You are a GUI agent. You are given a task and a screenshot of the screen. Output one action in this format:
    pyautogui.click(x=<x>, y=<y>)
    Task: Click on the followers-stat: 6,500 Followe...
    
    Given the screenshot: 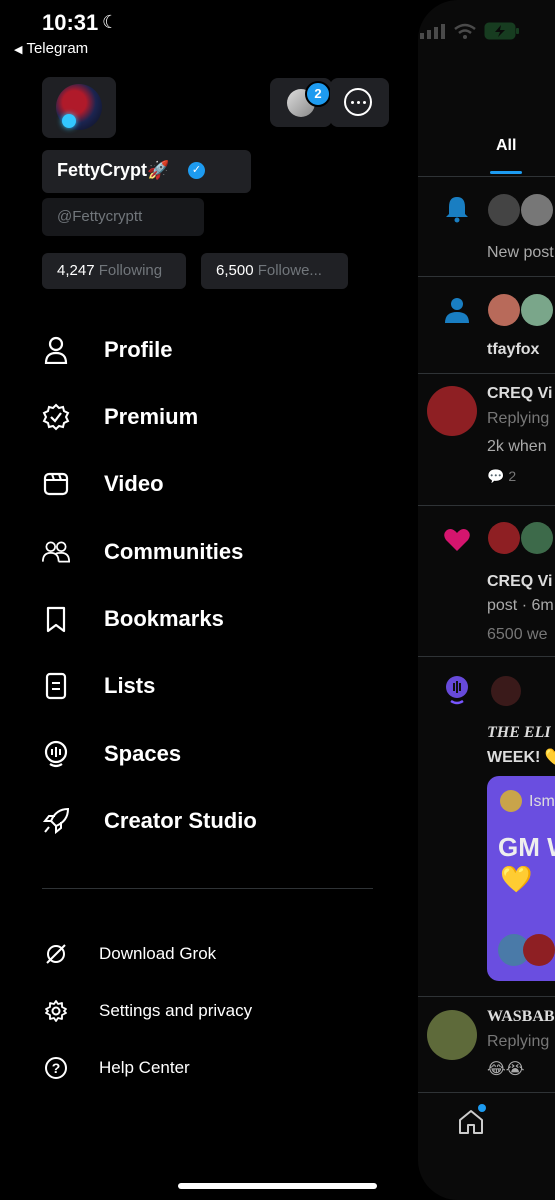 What is the action you would take?
    pyautogui.click(x=269, y=270)
    